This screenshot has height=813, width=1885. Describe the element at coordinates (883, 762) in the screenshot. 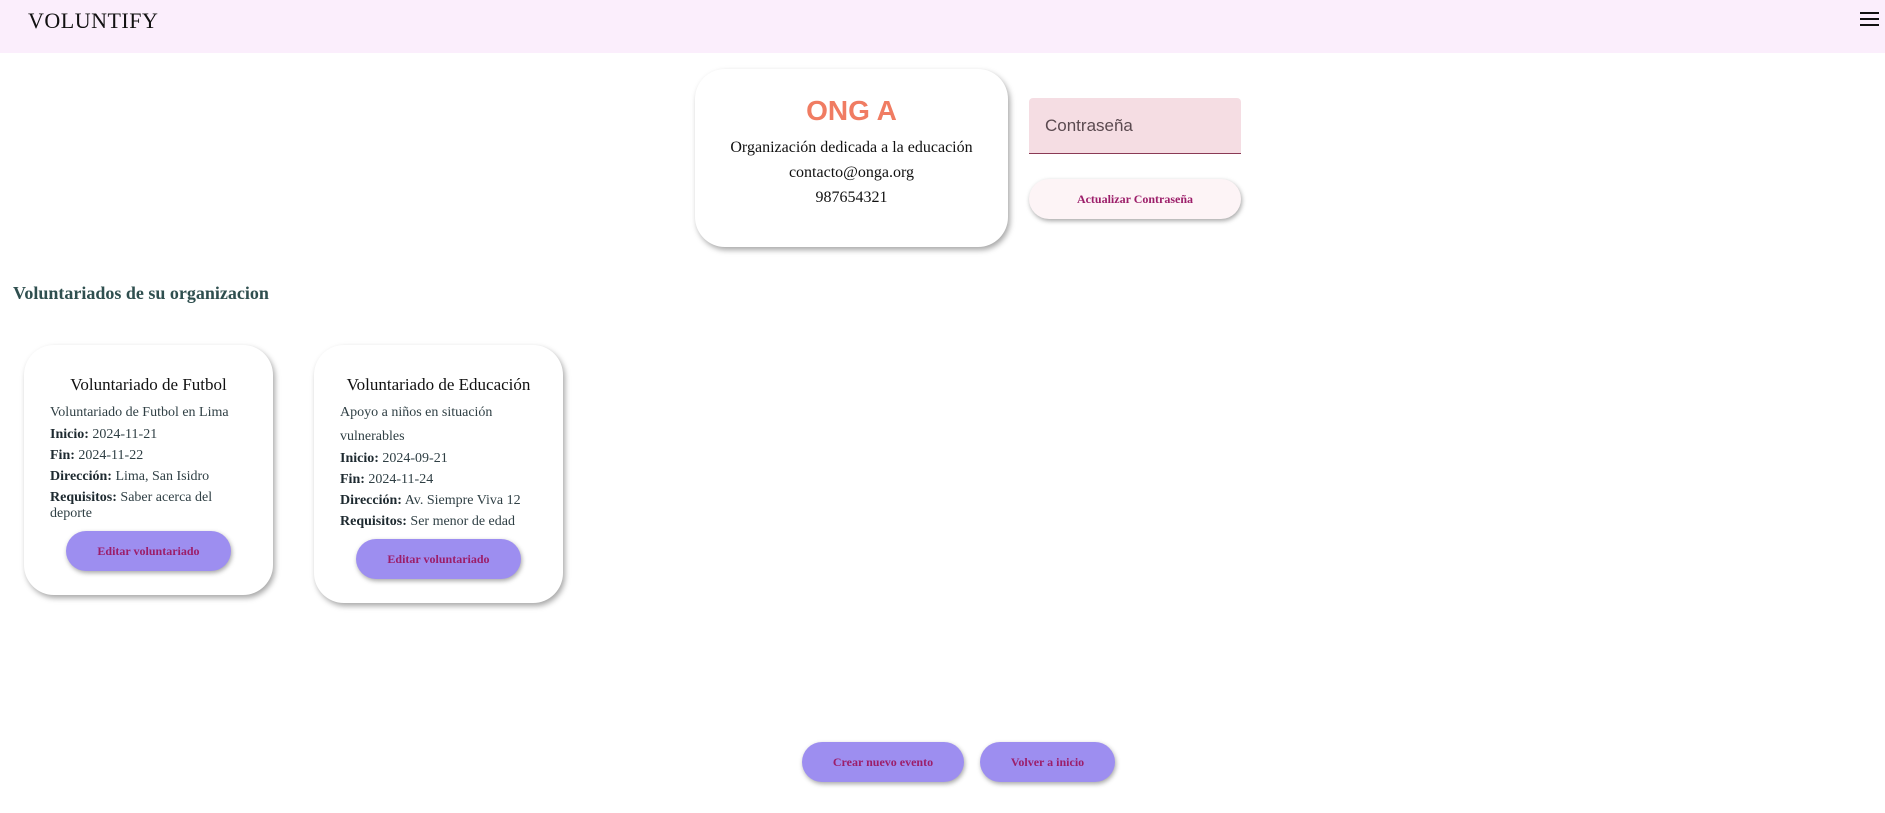

I see `create-event-button: Crear nuevo evento` at that location.